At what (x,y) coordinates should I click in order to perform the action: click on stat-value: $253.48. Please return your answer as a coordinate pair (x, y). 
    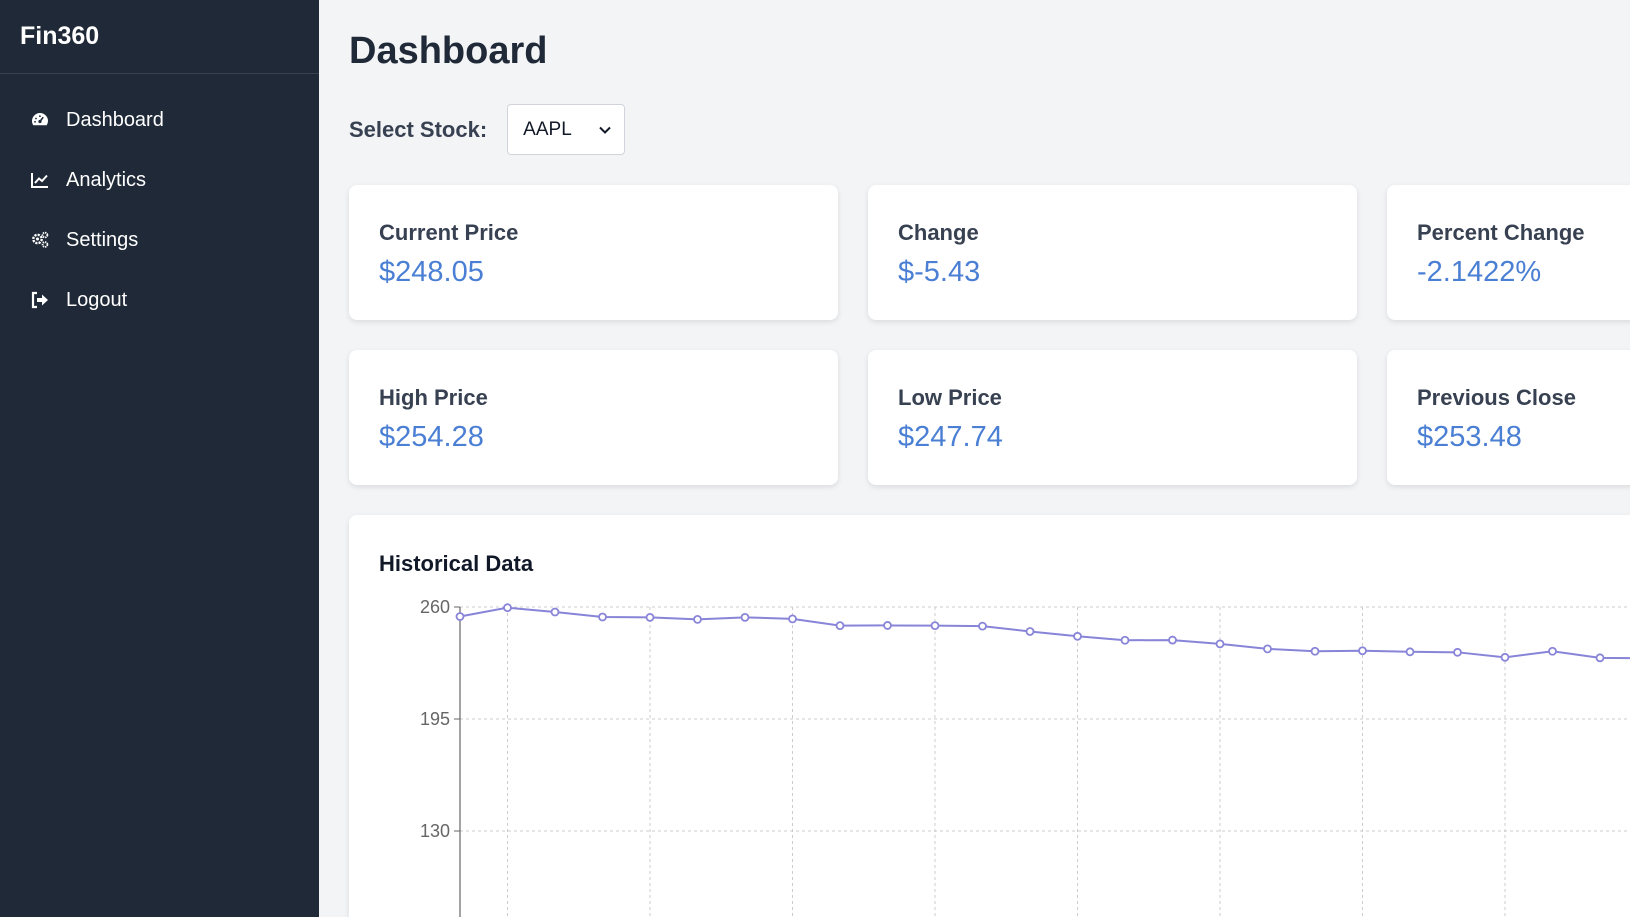
    Looking at the image, I should click on (1469, 437).